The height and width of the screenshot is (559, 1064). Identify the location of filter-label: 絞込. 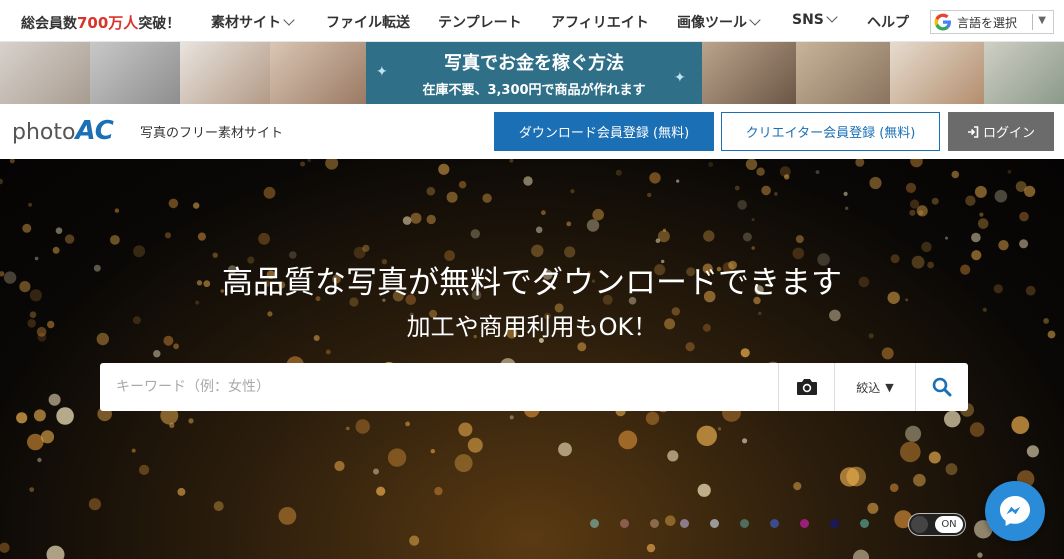
(868, 387).